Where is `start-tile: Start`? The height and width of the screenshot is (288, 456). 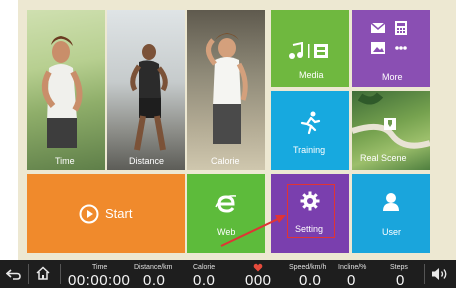 start-tile: Start is located at coordinates (106, 213).